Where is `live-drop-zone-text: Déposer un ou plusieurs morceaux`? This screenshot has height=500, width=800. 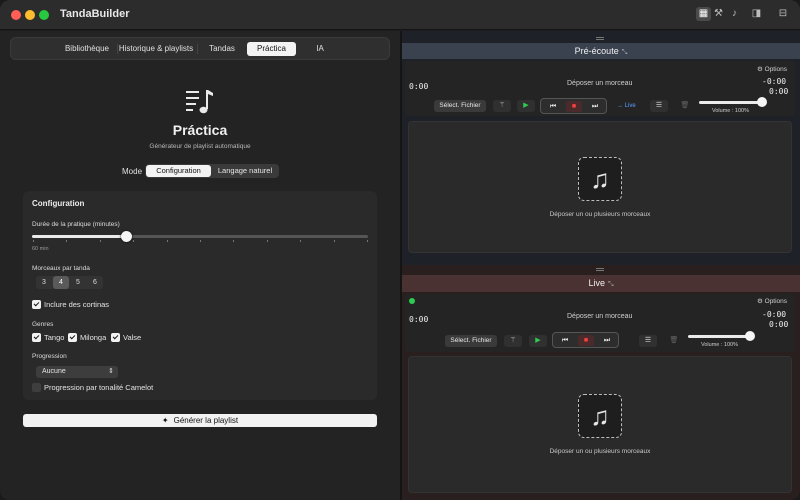 live-drop-zone-text: Déposer un ou plusieurs morceaux is located at coordinates (600, 451).